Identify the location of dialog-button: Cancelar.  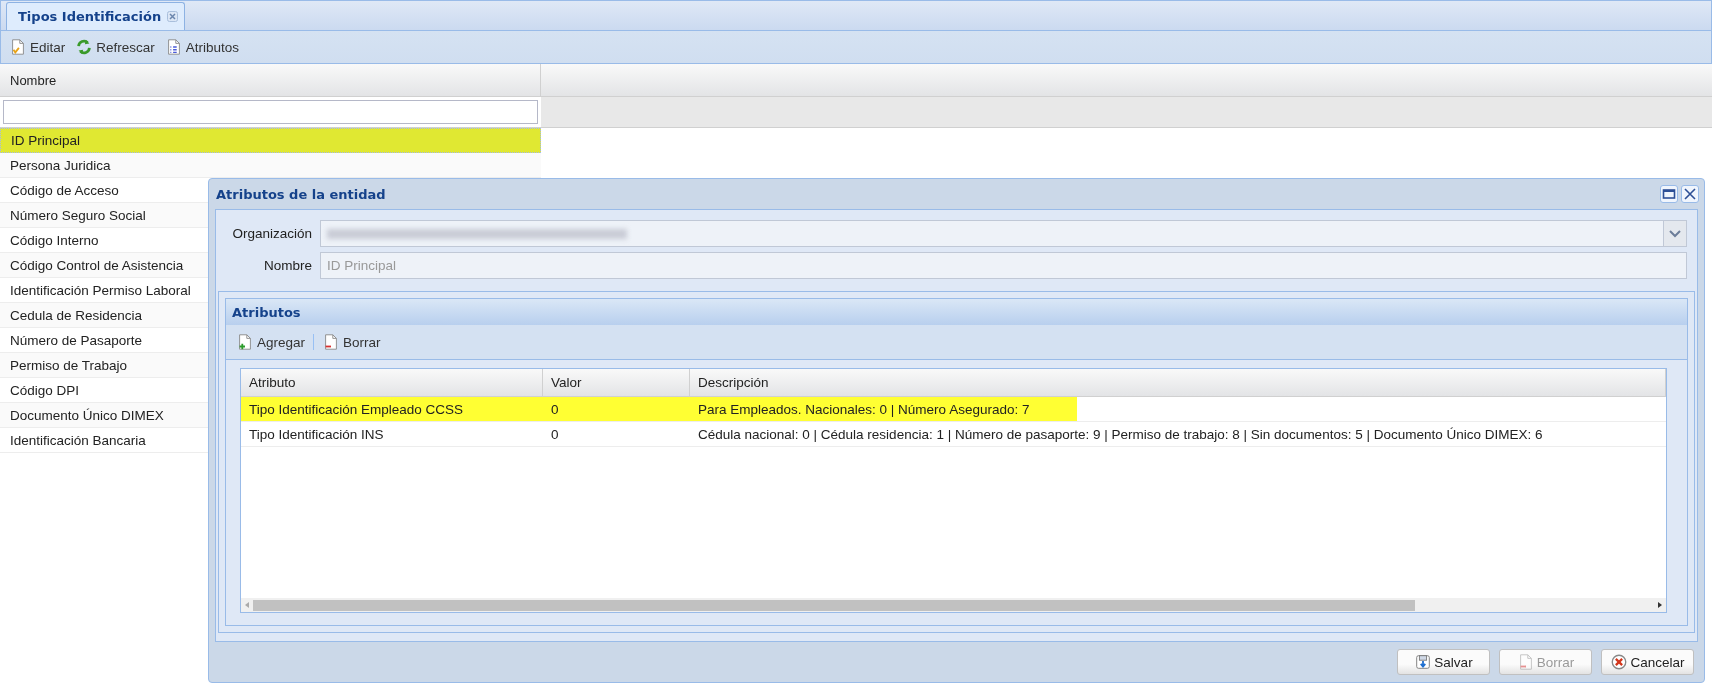
(1647, 662).